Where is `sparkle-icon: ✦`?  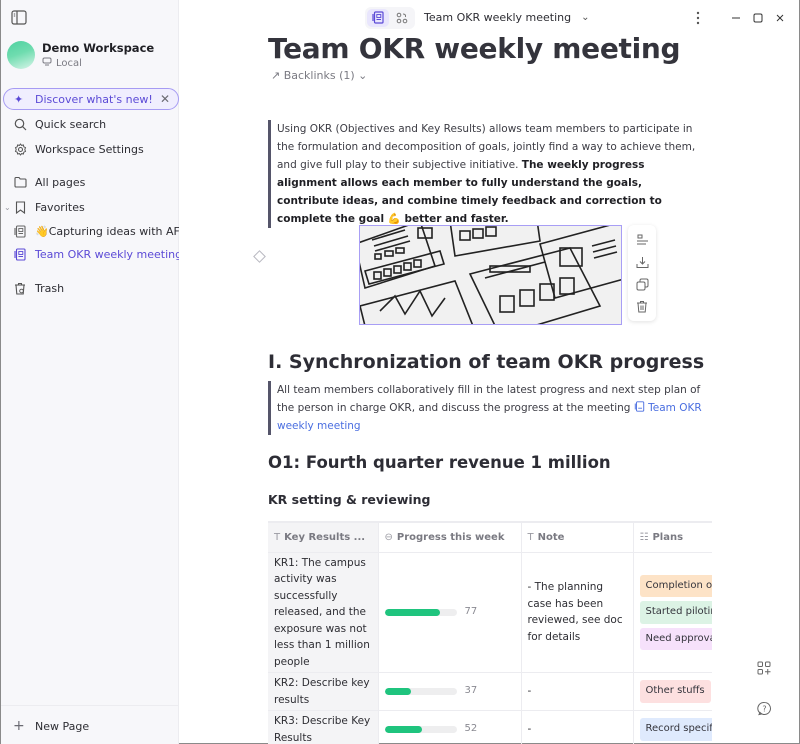 sparkle-icon: ✦ is located at coordinates (19, 99).